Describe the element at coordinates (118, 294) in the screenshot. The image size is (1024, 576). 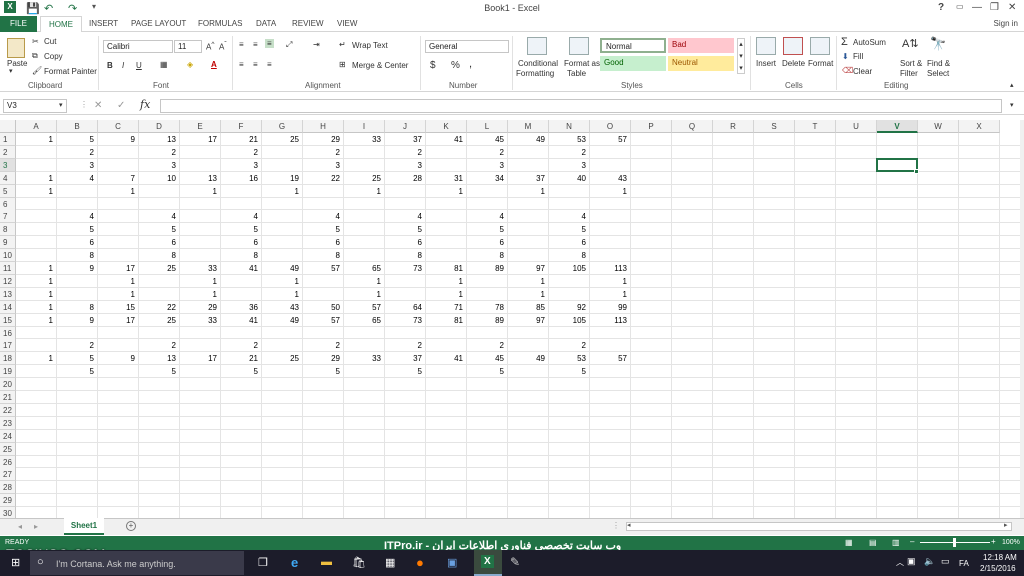
I see `cell-C13: 1` at that location.